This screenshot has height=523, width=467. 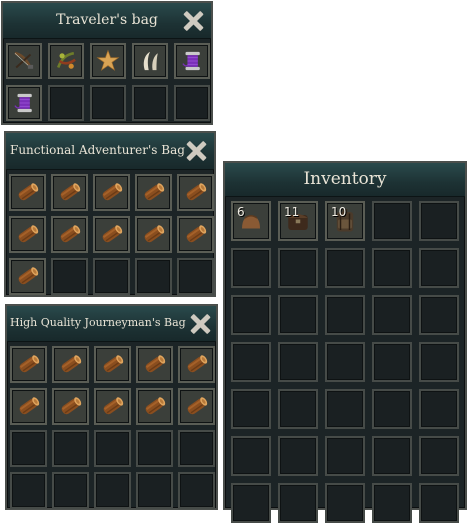 What do you see at coordinates (107, 21) in the screenshot?
I see `travelers-bag-header: Traveler's bag` at bounding box center [107, 21].